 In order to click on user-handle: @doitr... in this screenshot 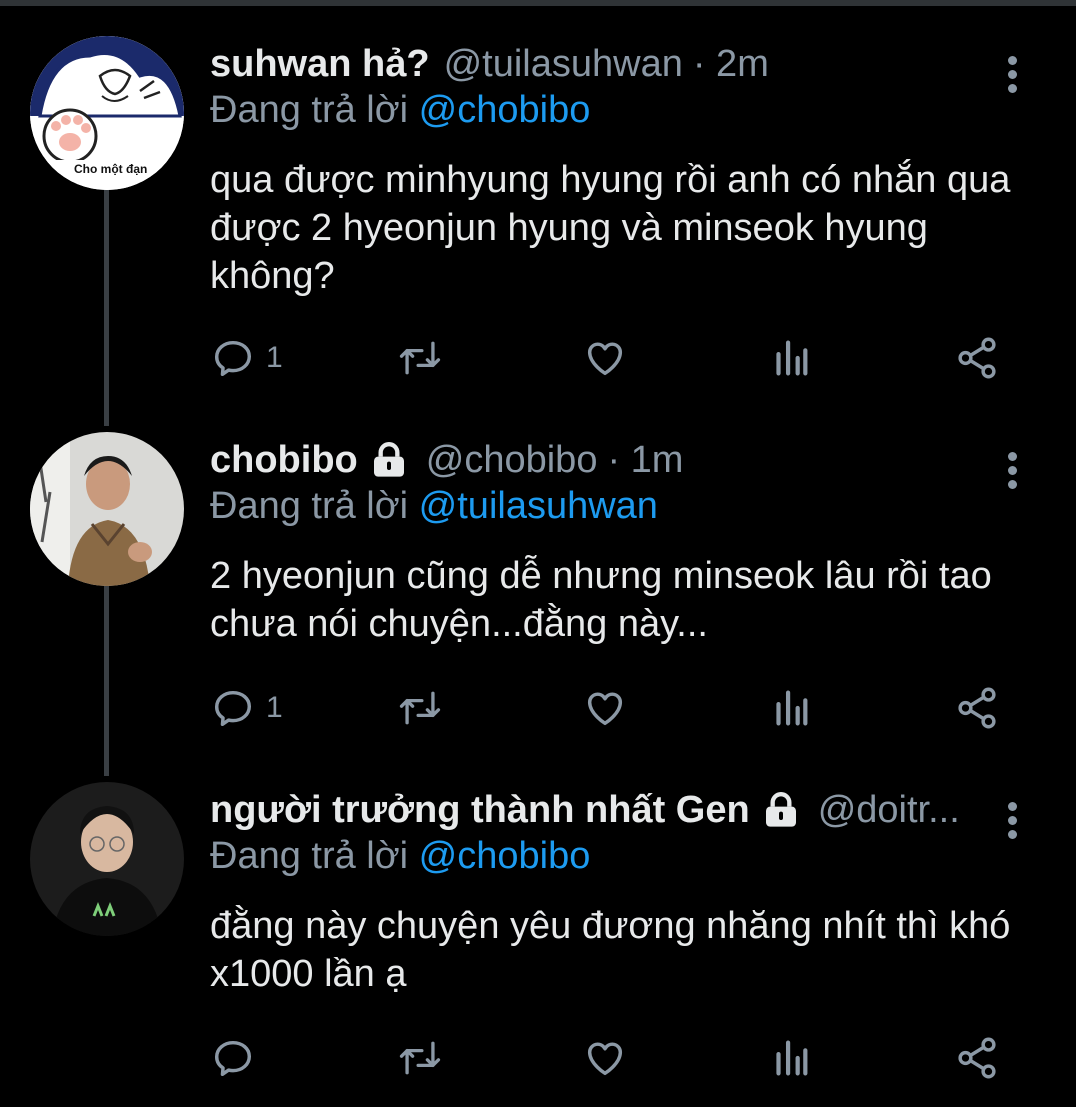, I will do `click(889, 810)`.